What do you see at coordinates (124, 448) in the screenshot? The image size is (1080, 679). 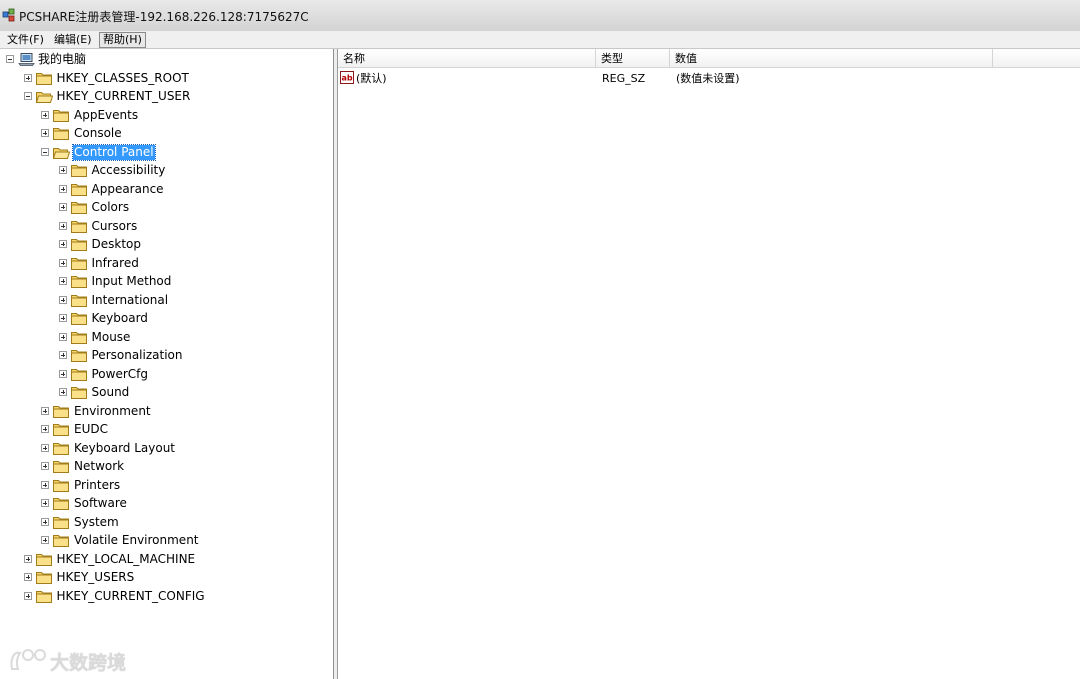 I see `tree-node-label: Keyboard Layout` at bounding box center [124, 448].